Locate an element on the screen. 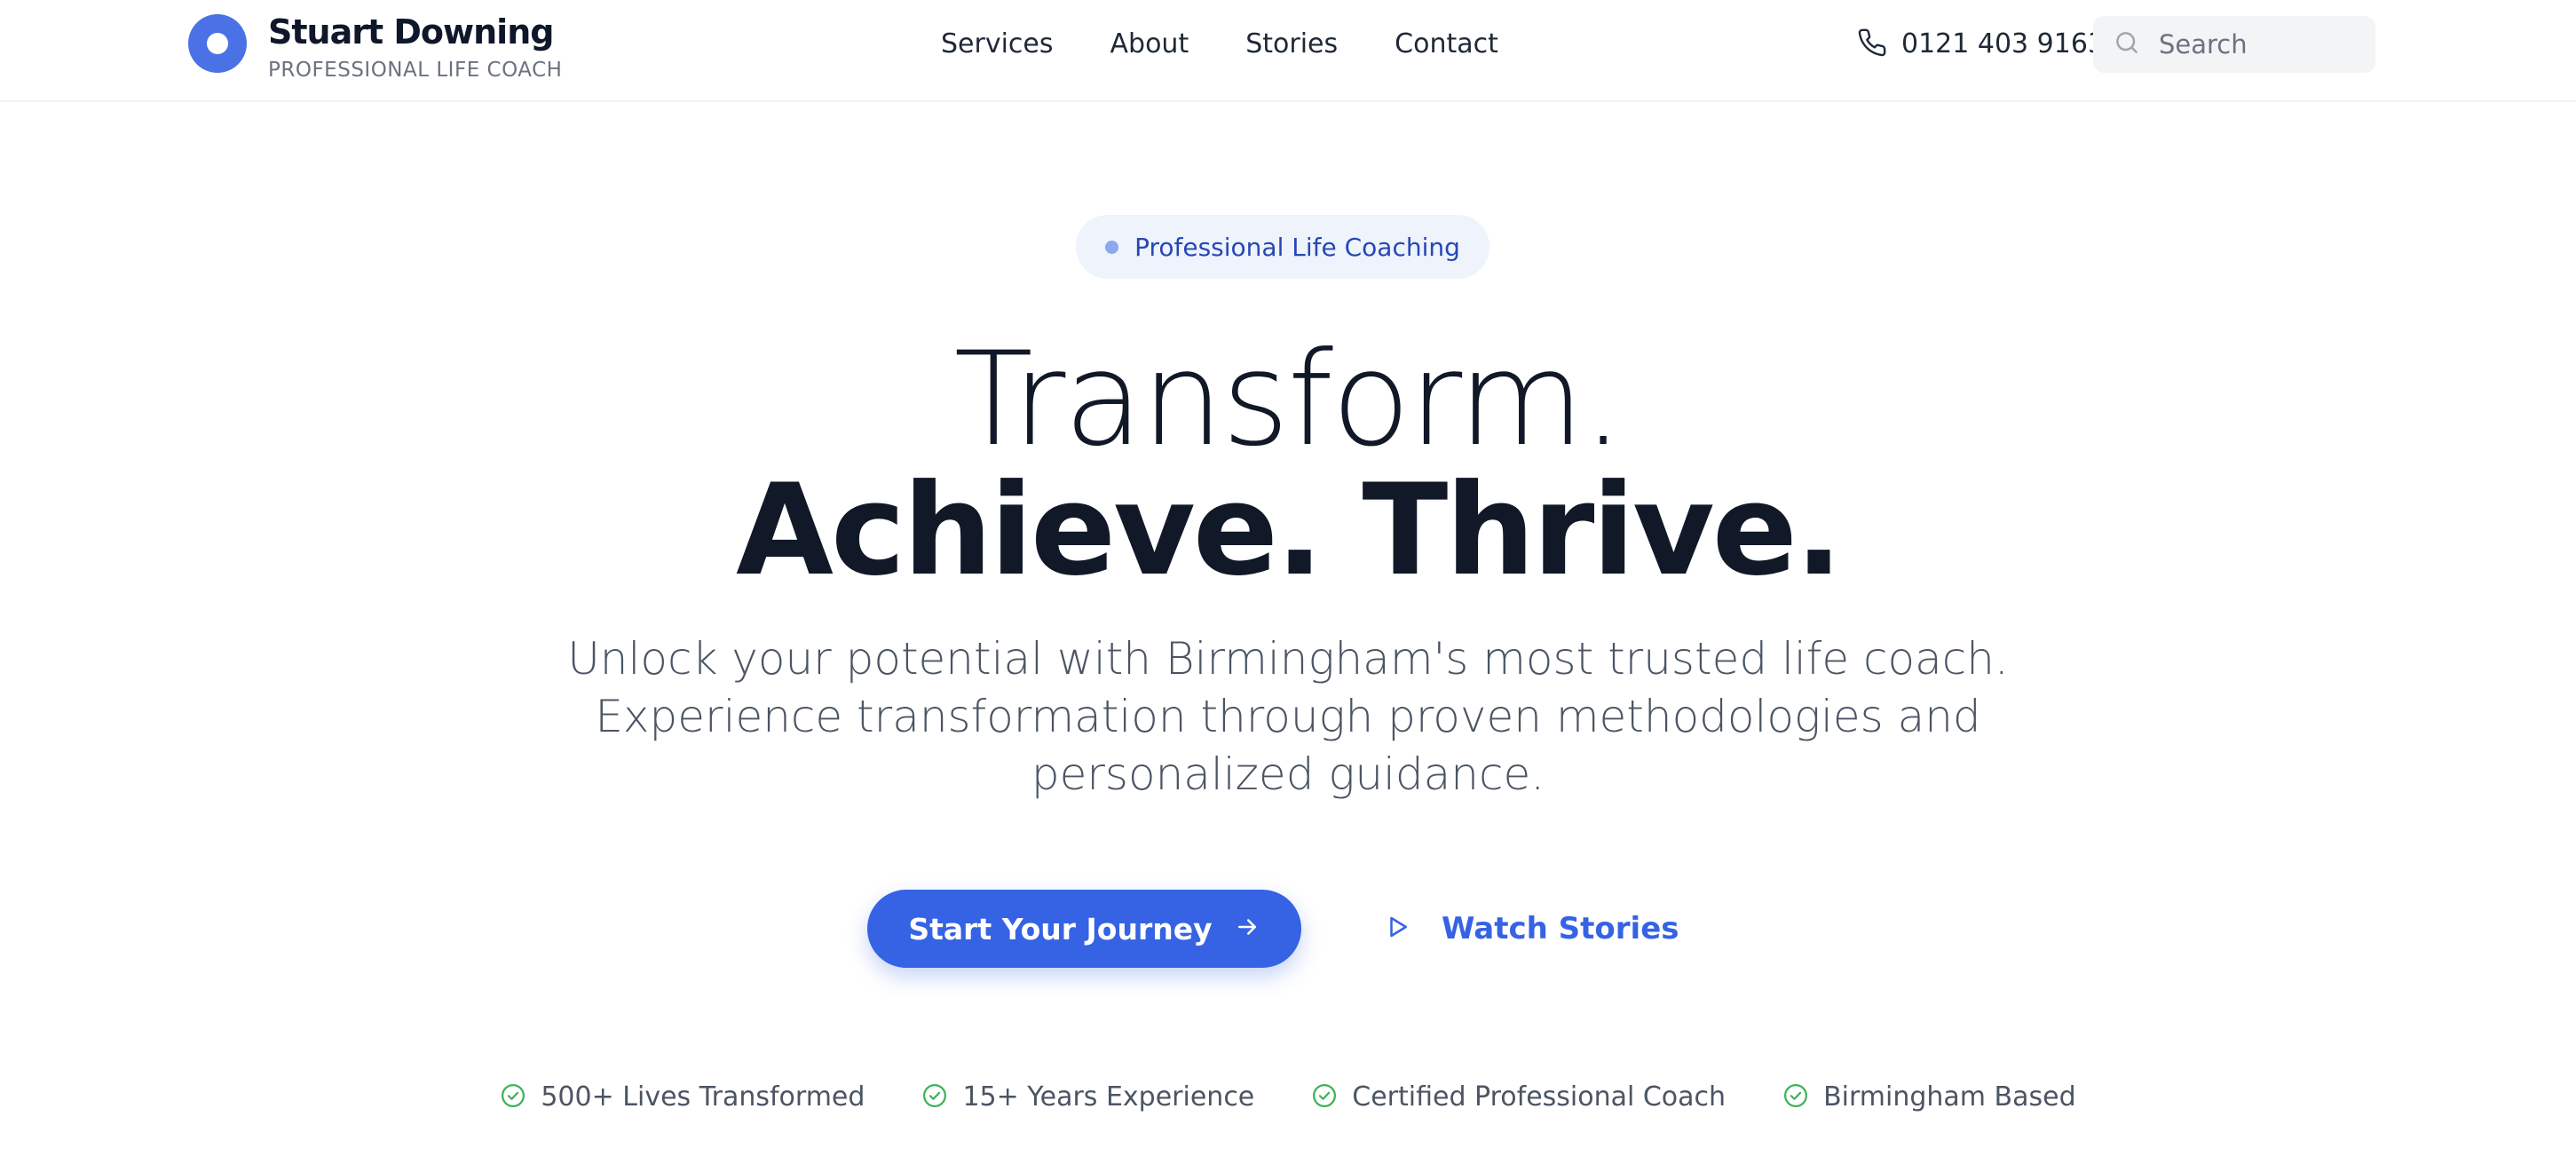  badge-lives: 500+ Lives Transformed is located at coordinates (682, 1098).